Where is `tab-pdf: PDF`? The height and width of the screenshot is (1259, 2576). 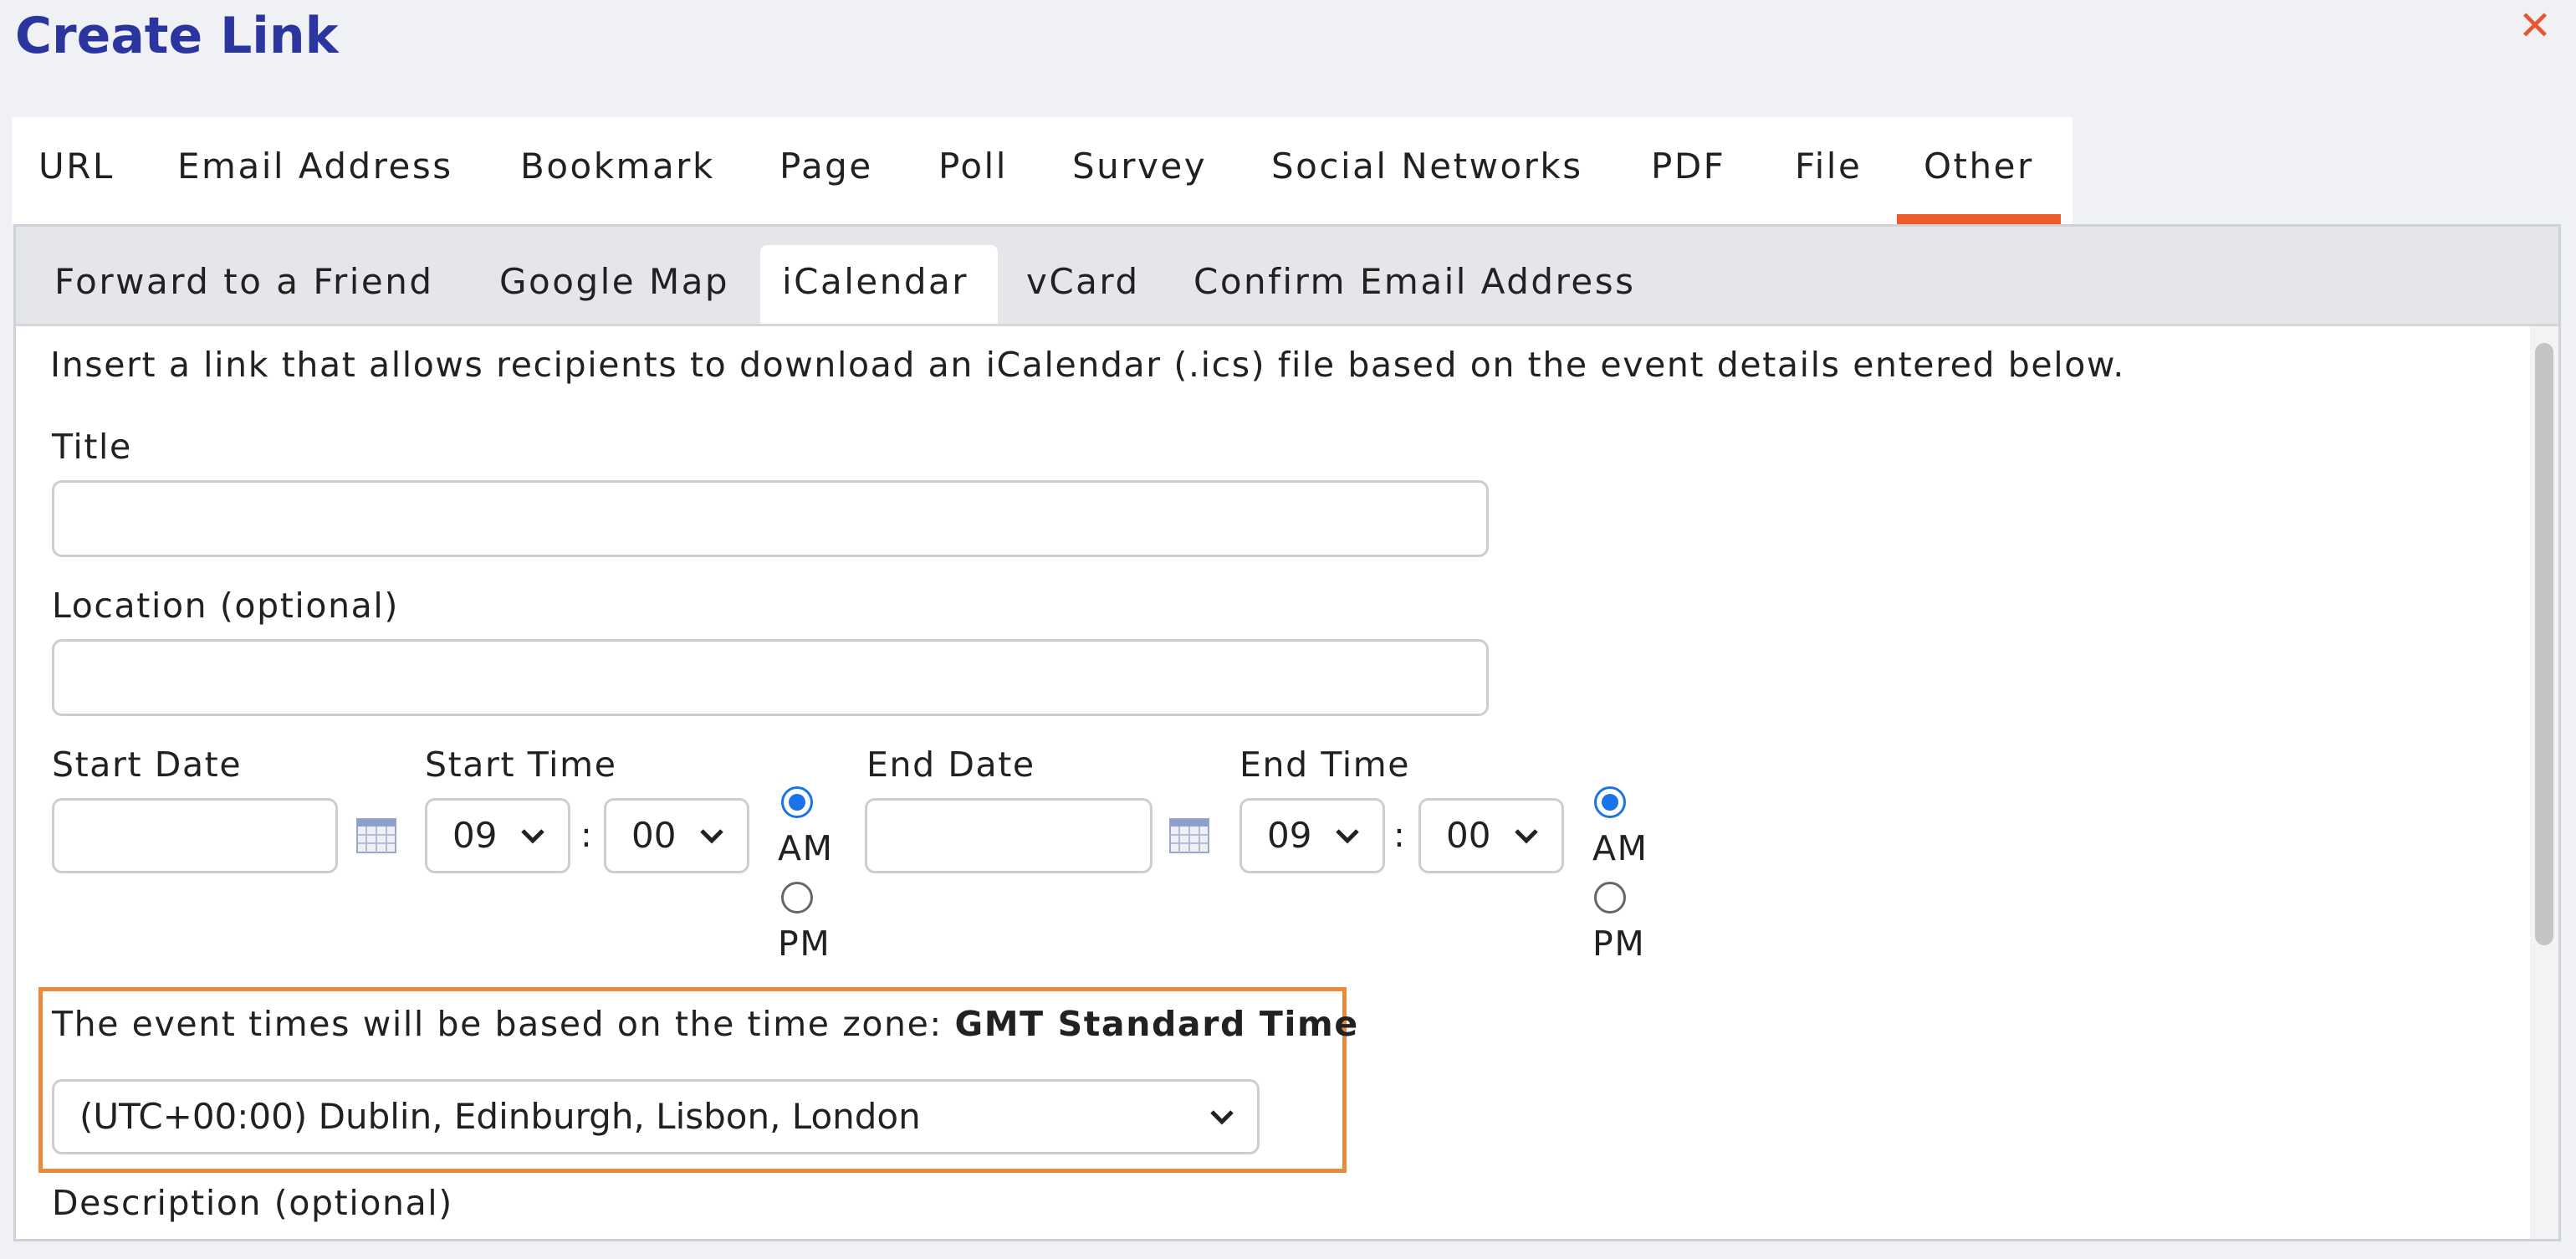
tab-pdf: PDF is located at coordinates (1688, 170).